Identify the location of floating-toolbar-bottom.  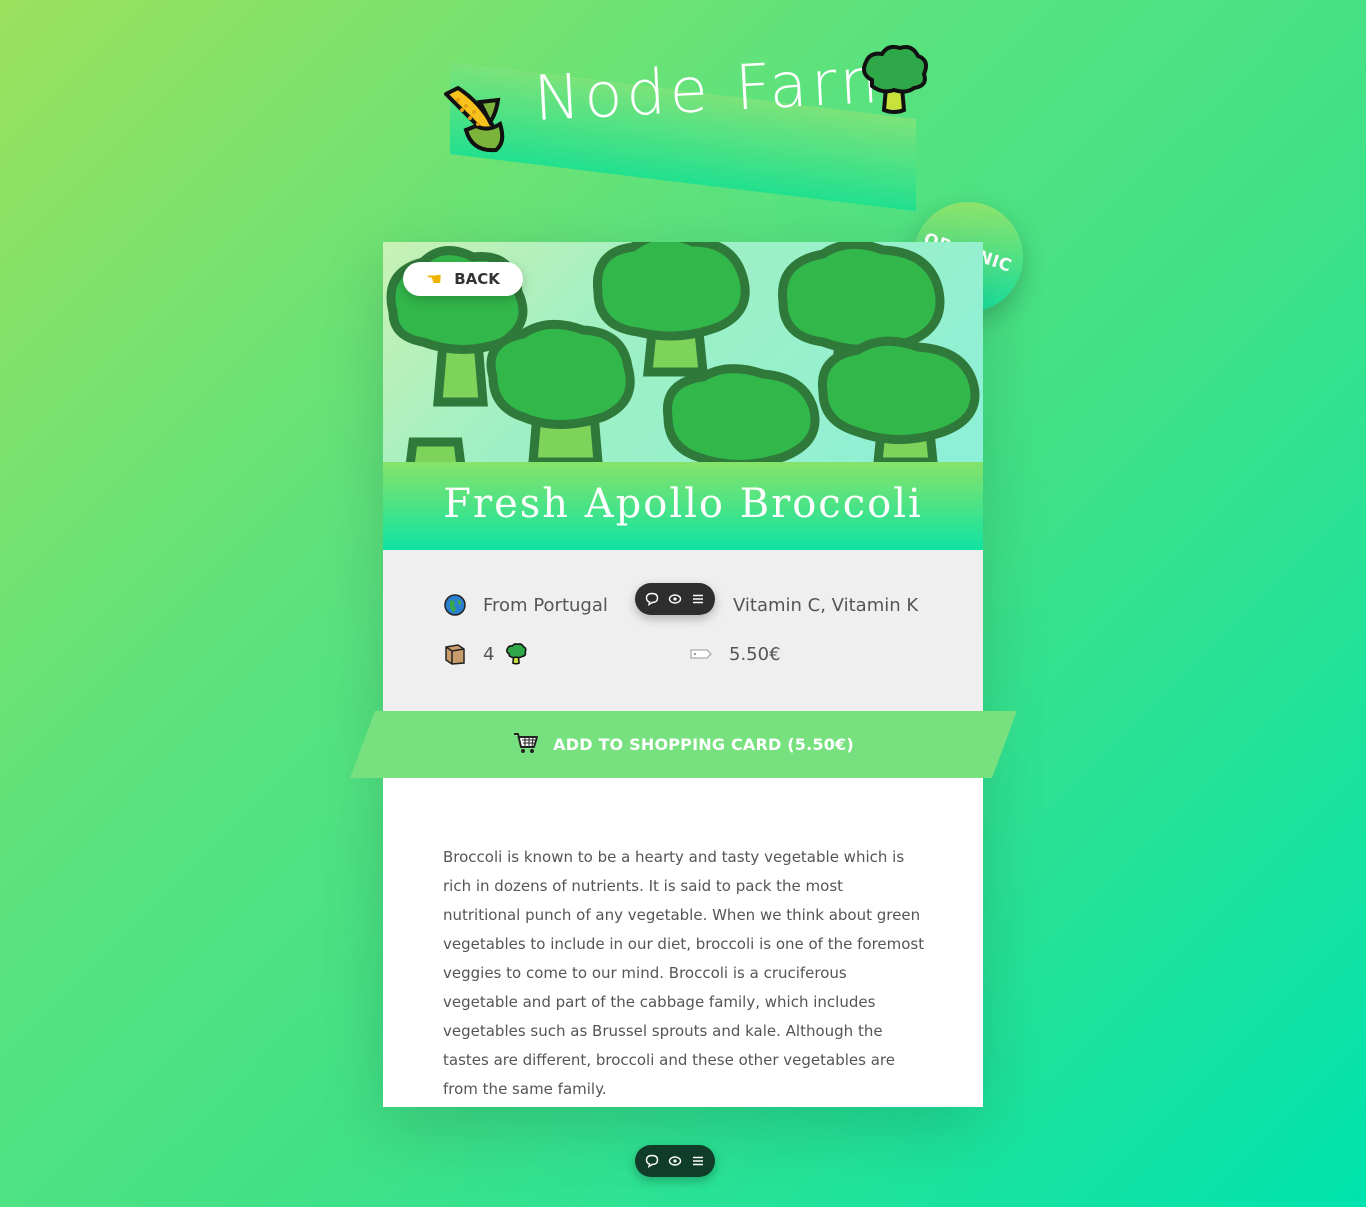
(675, 1161).